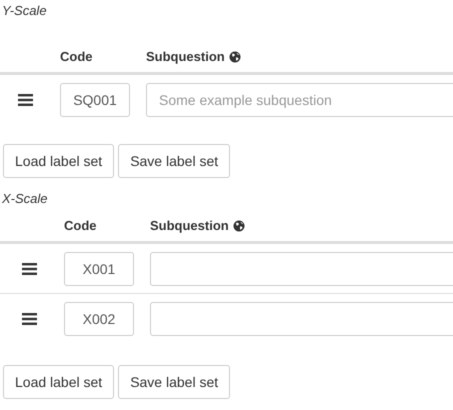 This screenshot has width=453, height=410. Describe the element at coordinates (95, 100) in the screenshot. I see `code-field: SQ001` at that location.